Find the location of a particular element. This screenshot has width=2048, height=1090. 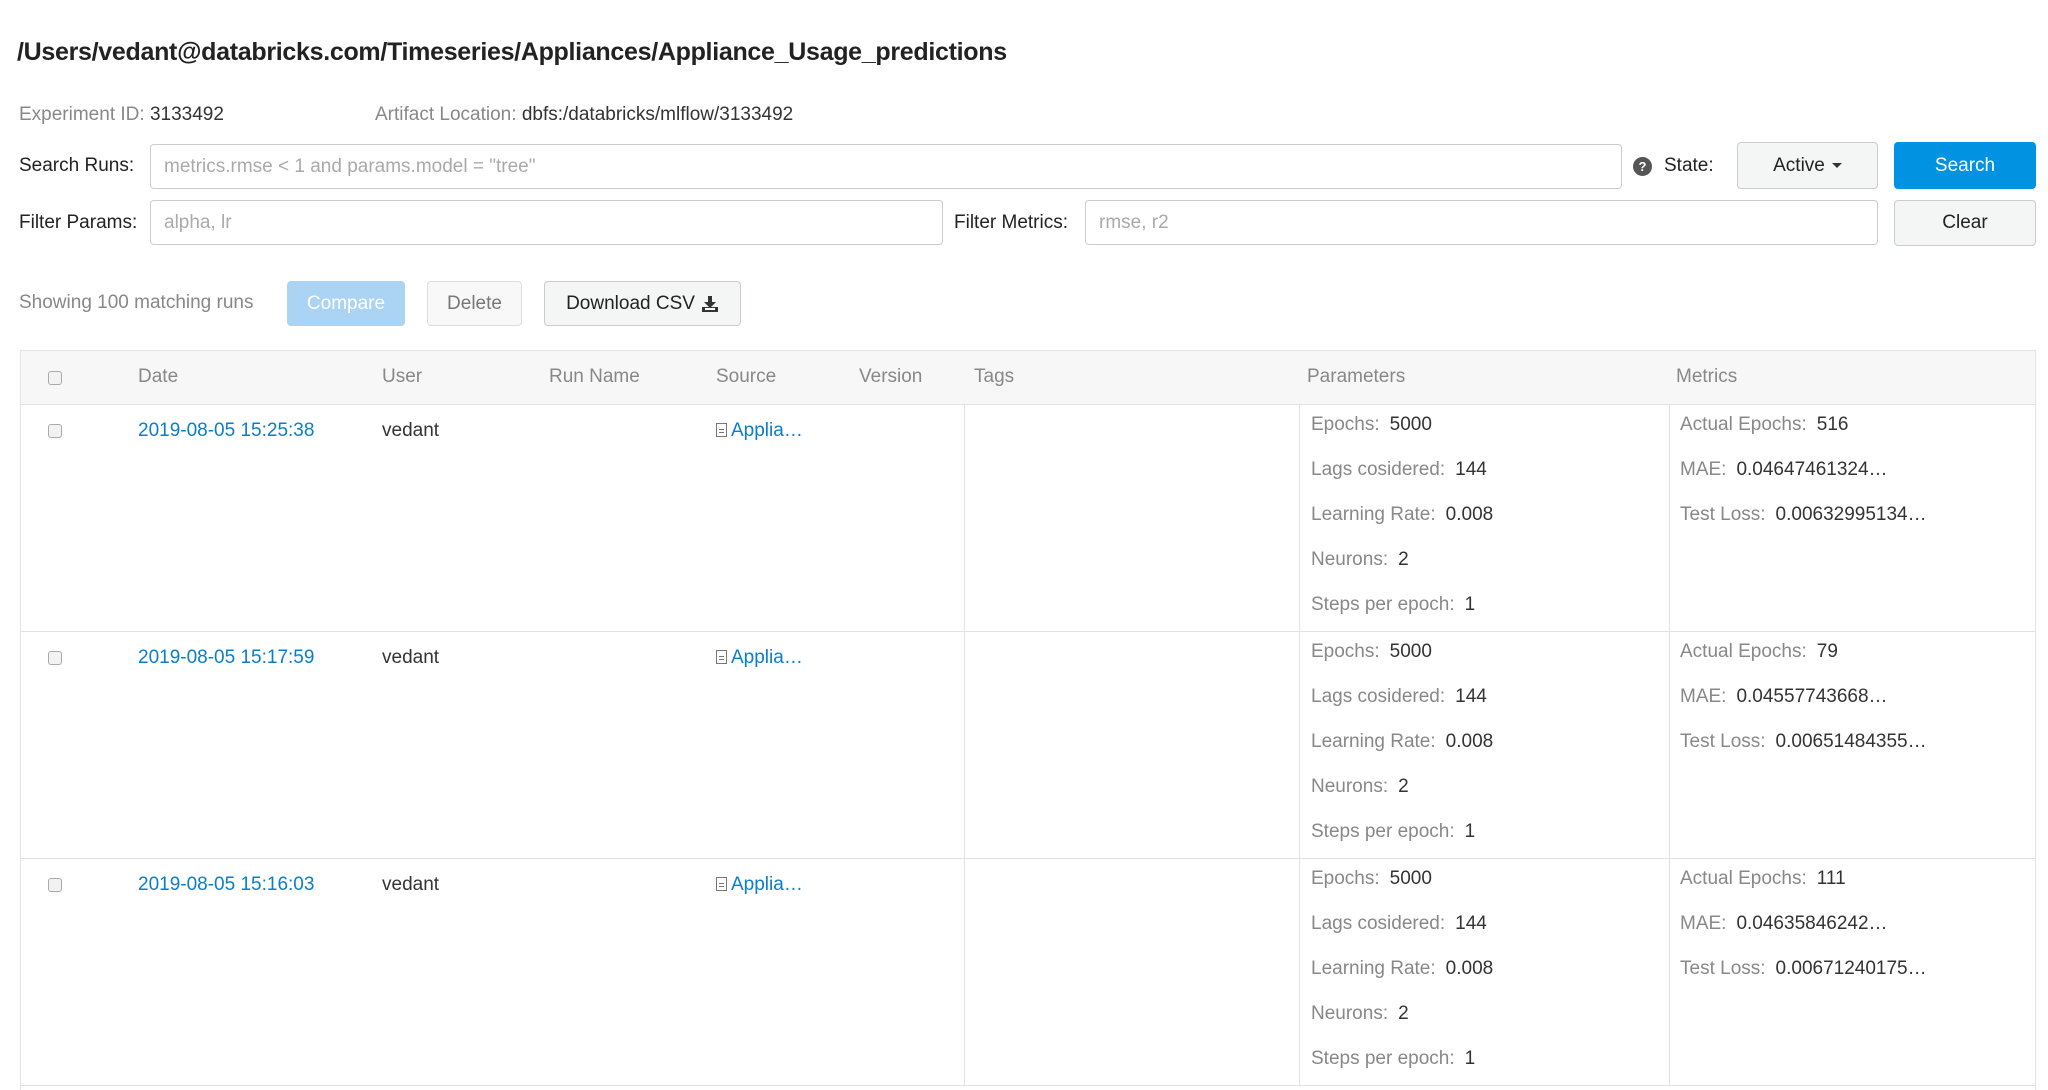

param-epochs: Epochs: 5000 is located at coordinates (1371, 652).